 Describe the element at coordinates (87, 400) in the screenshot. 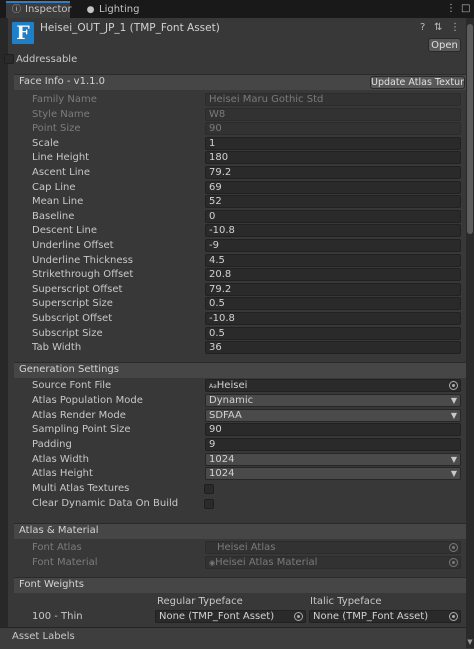

I see `atlas-population-mode-label: Atlas Population Mode` at that location.